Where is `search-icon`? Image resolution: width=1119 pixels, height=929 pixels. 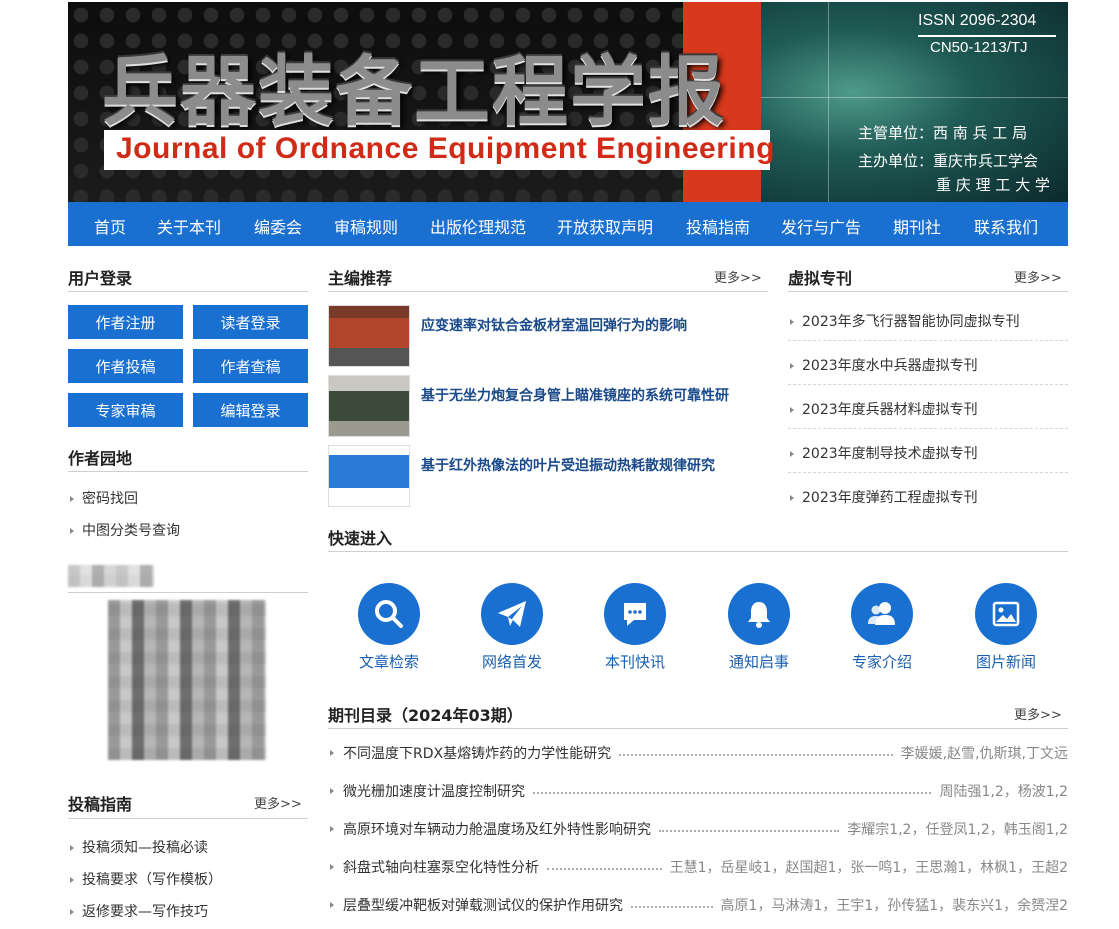 search-icon is located at coordinates (389, 614).